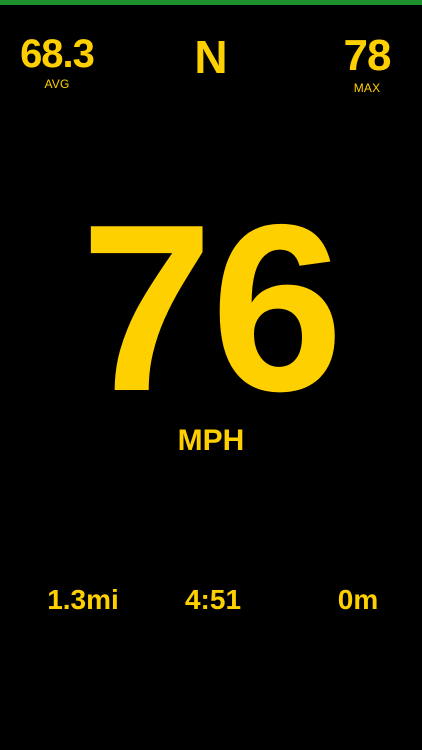 The image size is (422, 750). I want to click on trip-distance: 1.3mi, so click(83, 599).